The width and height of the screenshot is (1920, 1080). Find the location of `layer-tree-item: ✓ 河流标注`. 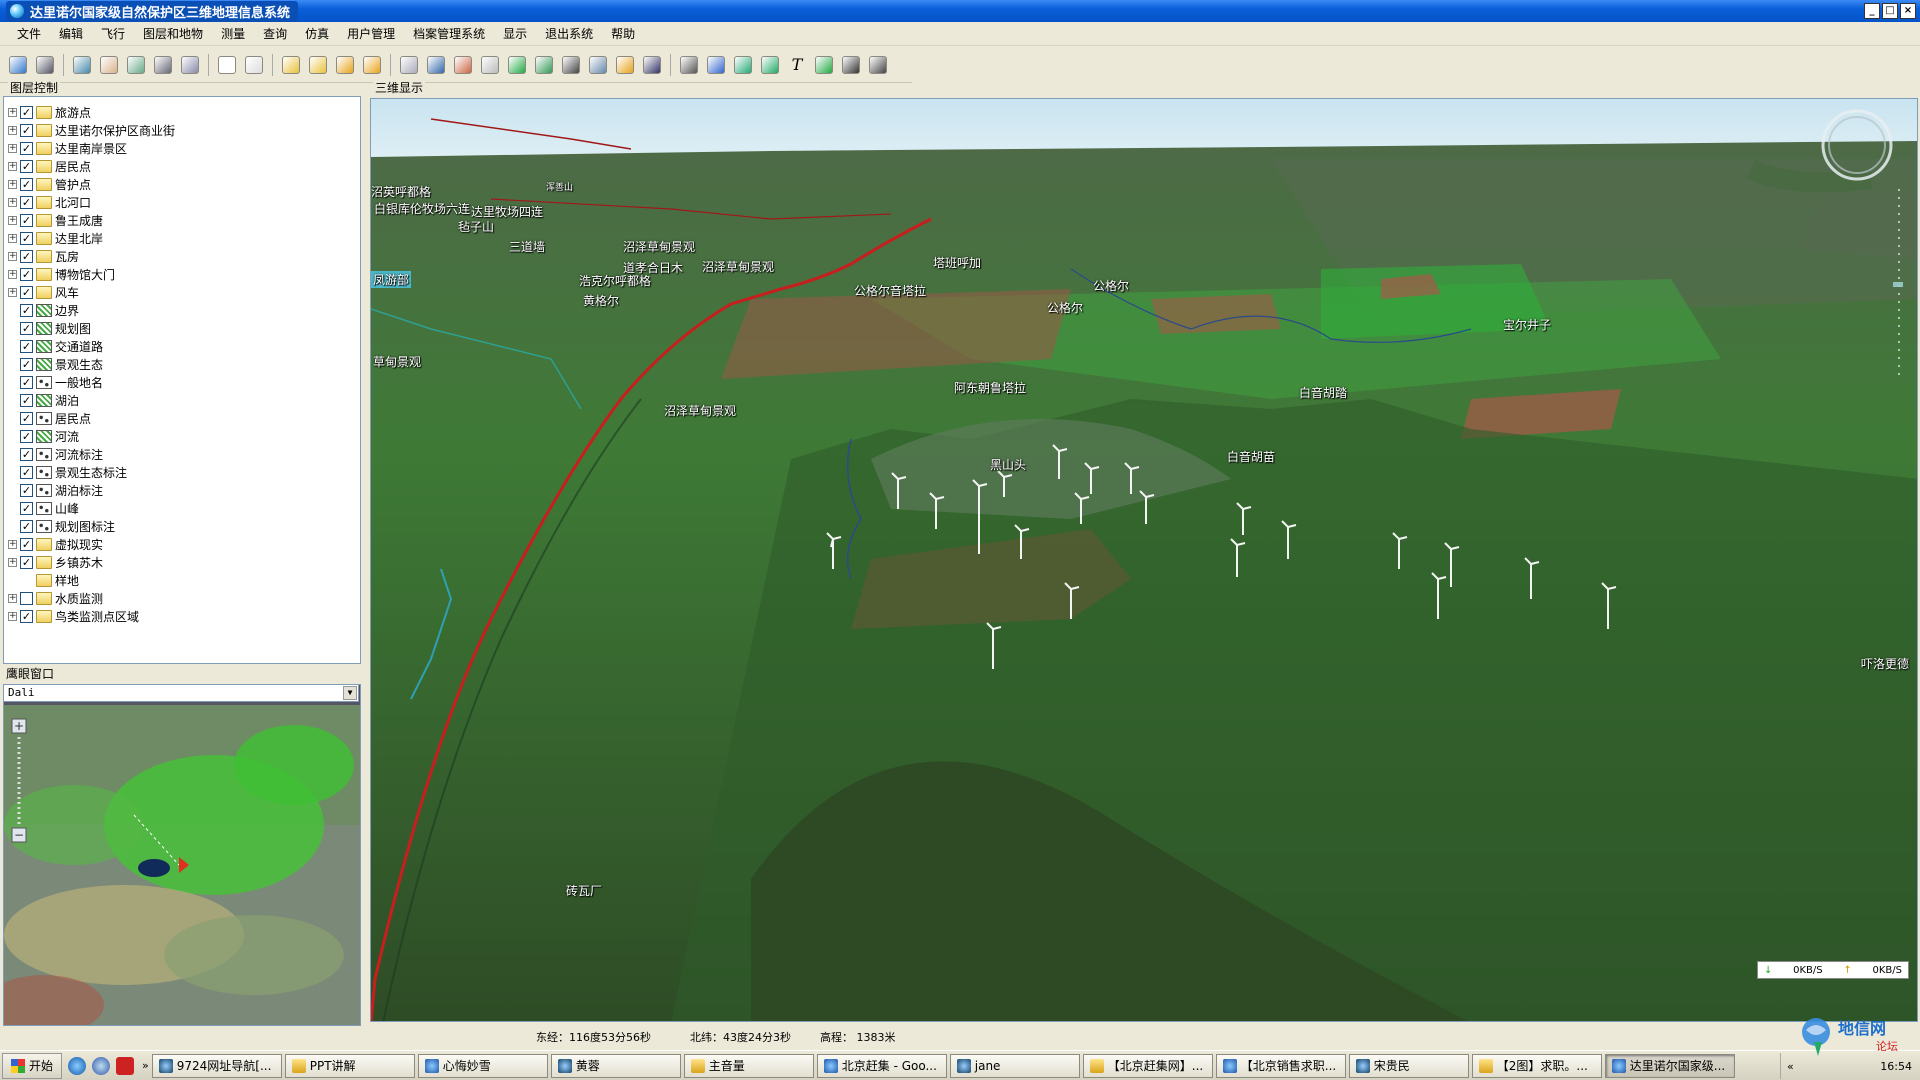

layer-tree-item: ✓ 河流标注 is located at coordinates (55, 454).